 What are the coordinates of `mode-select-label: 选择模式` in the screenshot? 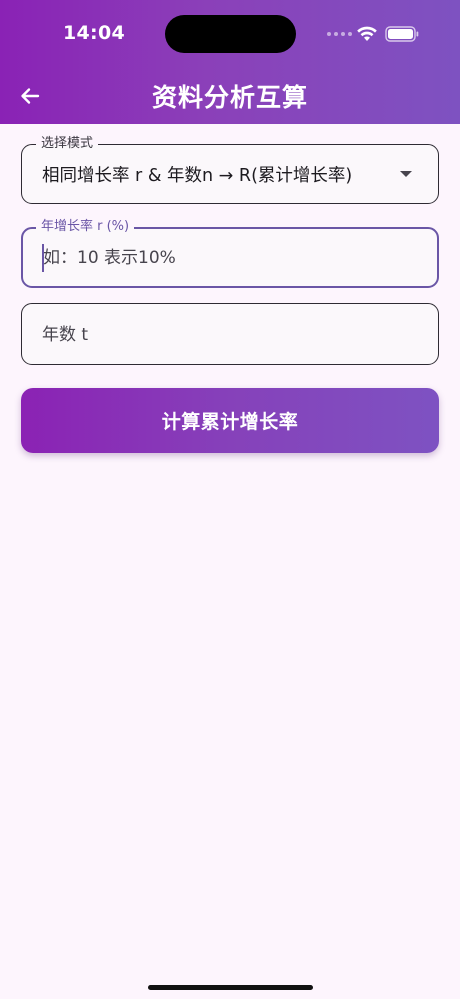 It's located at (67, 144).